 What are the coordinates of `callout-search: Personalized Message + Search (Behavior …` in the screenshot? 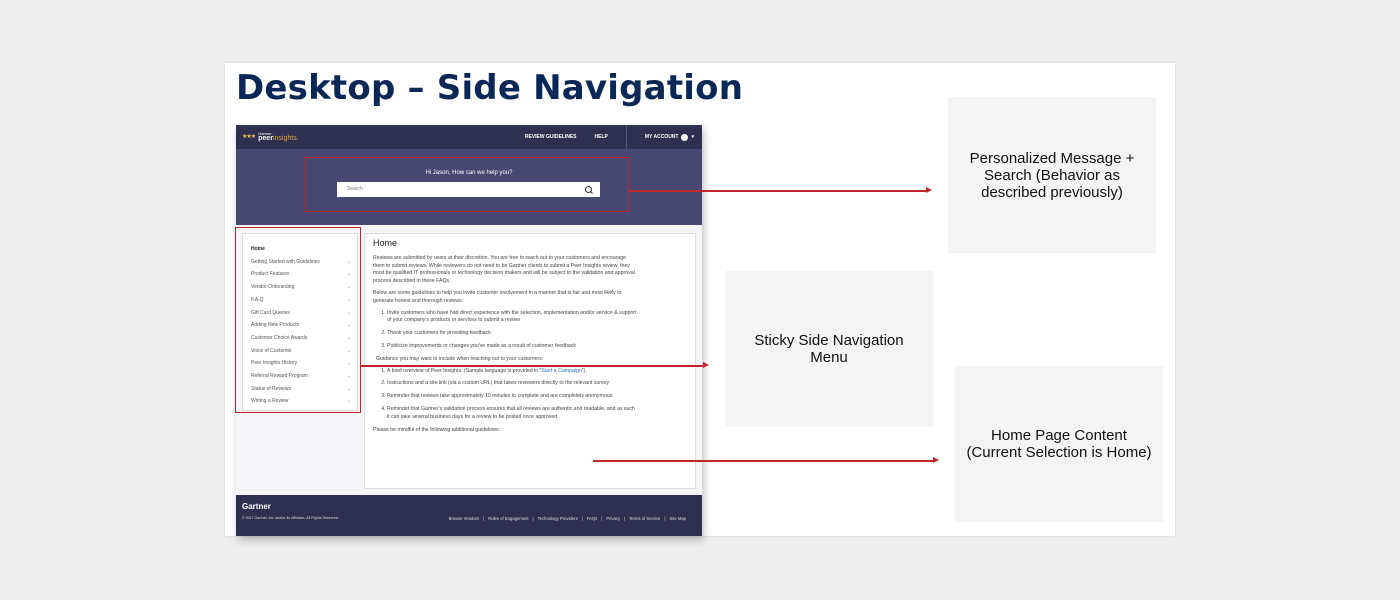 It's located at (1052, 175).